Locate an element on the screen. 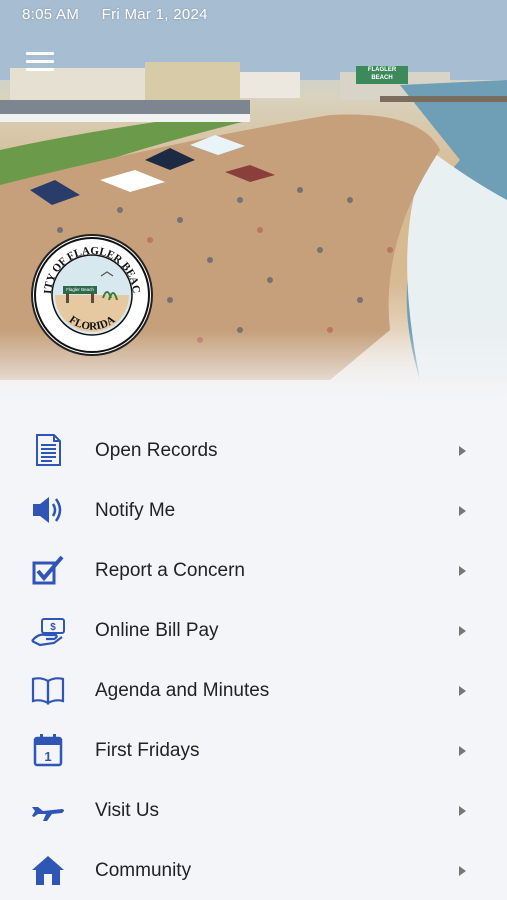 The width and height of the screenshot is (507, 900). open-book-icon is located at coordinates (48, 691).